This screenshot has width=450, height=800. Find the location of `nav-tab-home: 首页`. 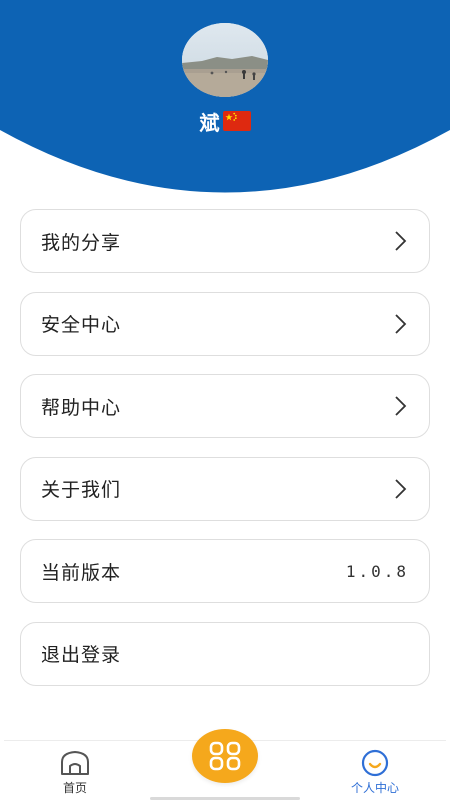

nav-tab-home: 首页 is located at coordinates (75, 772).